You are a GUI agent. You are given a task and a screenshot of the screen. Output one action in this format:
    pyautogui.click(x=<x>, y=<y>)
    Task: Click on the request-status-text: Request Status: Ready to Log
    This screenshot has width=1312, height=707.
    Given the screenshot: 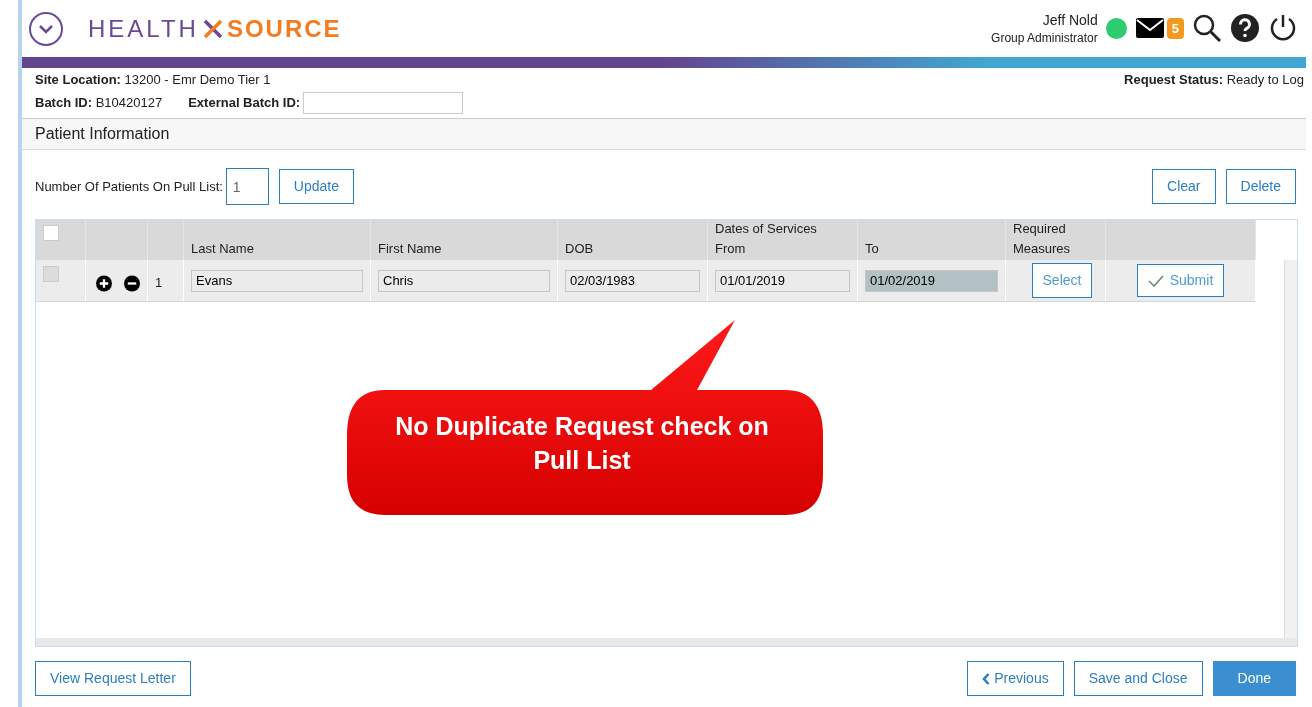 What is the action you would take?
    pyautogui.click(x=1214, y=79)
    